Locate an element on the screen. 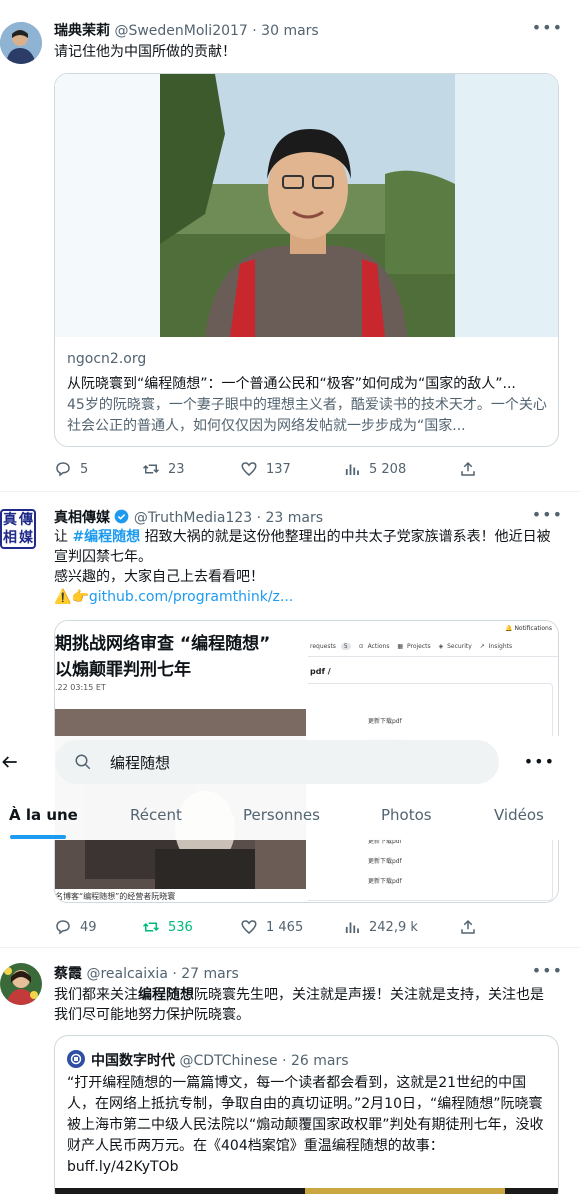  search-tabs: À la une Récent Personnes Photos Vidéos is located at coordinates (290, 818).